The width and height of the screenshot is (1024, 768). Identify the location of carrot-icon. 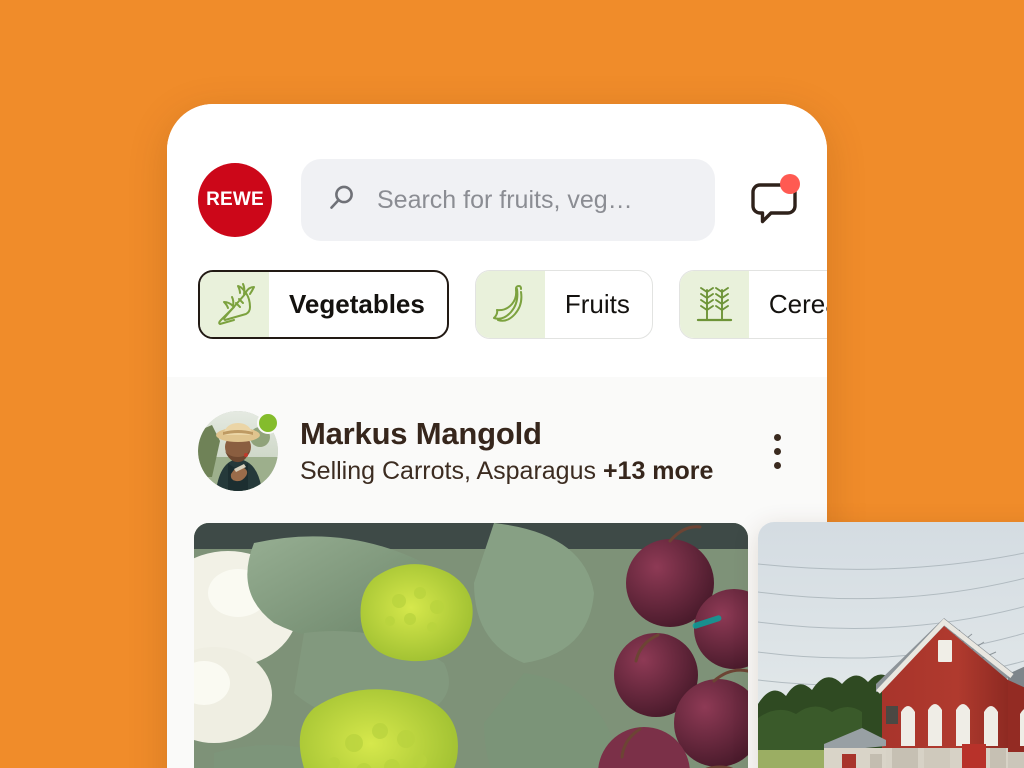
(234, 304).